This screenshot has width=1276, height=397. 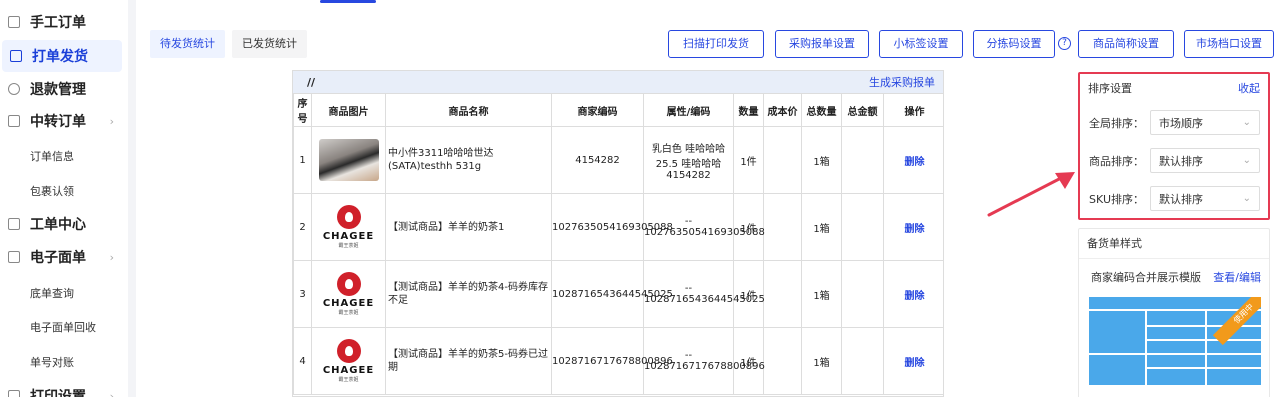 I want to click on attribute-code: -- 1027635054169305088, so click(x=704, y=227).